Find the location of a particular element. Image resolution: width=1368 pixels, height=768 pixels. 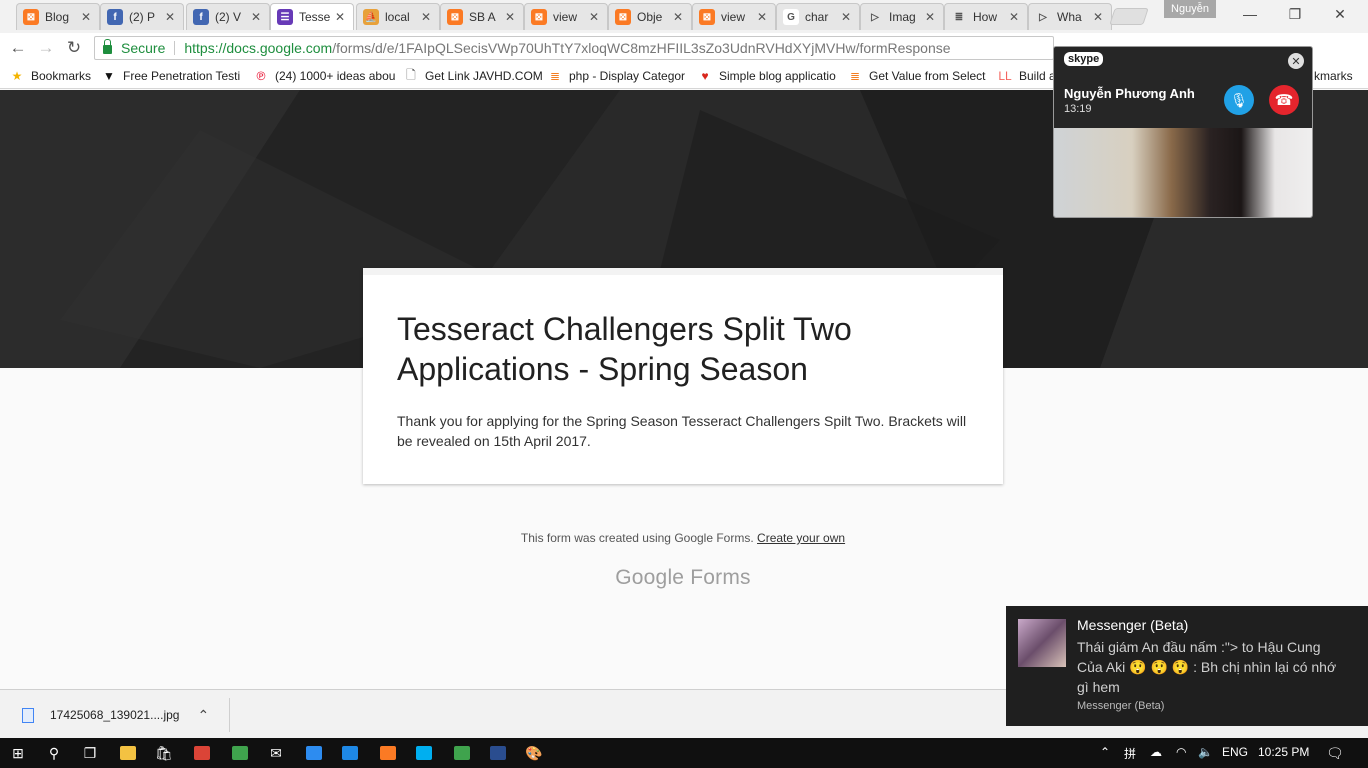

google-forms-logo: Google Forms is located at coordinates (683, 578).